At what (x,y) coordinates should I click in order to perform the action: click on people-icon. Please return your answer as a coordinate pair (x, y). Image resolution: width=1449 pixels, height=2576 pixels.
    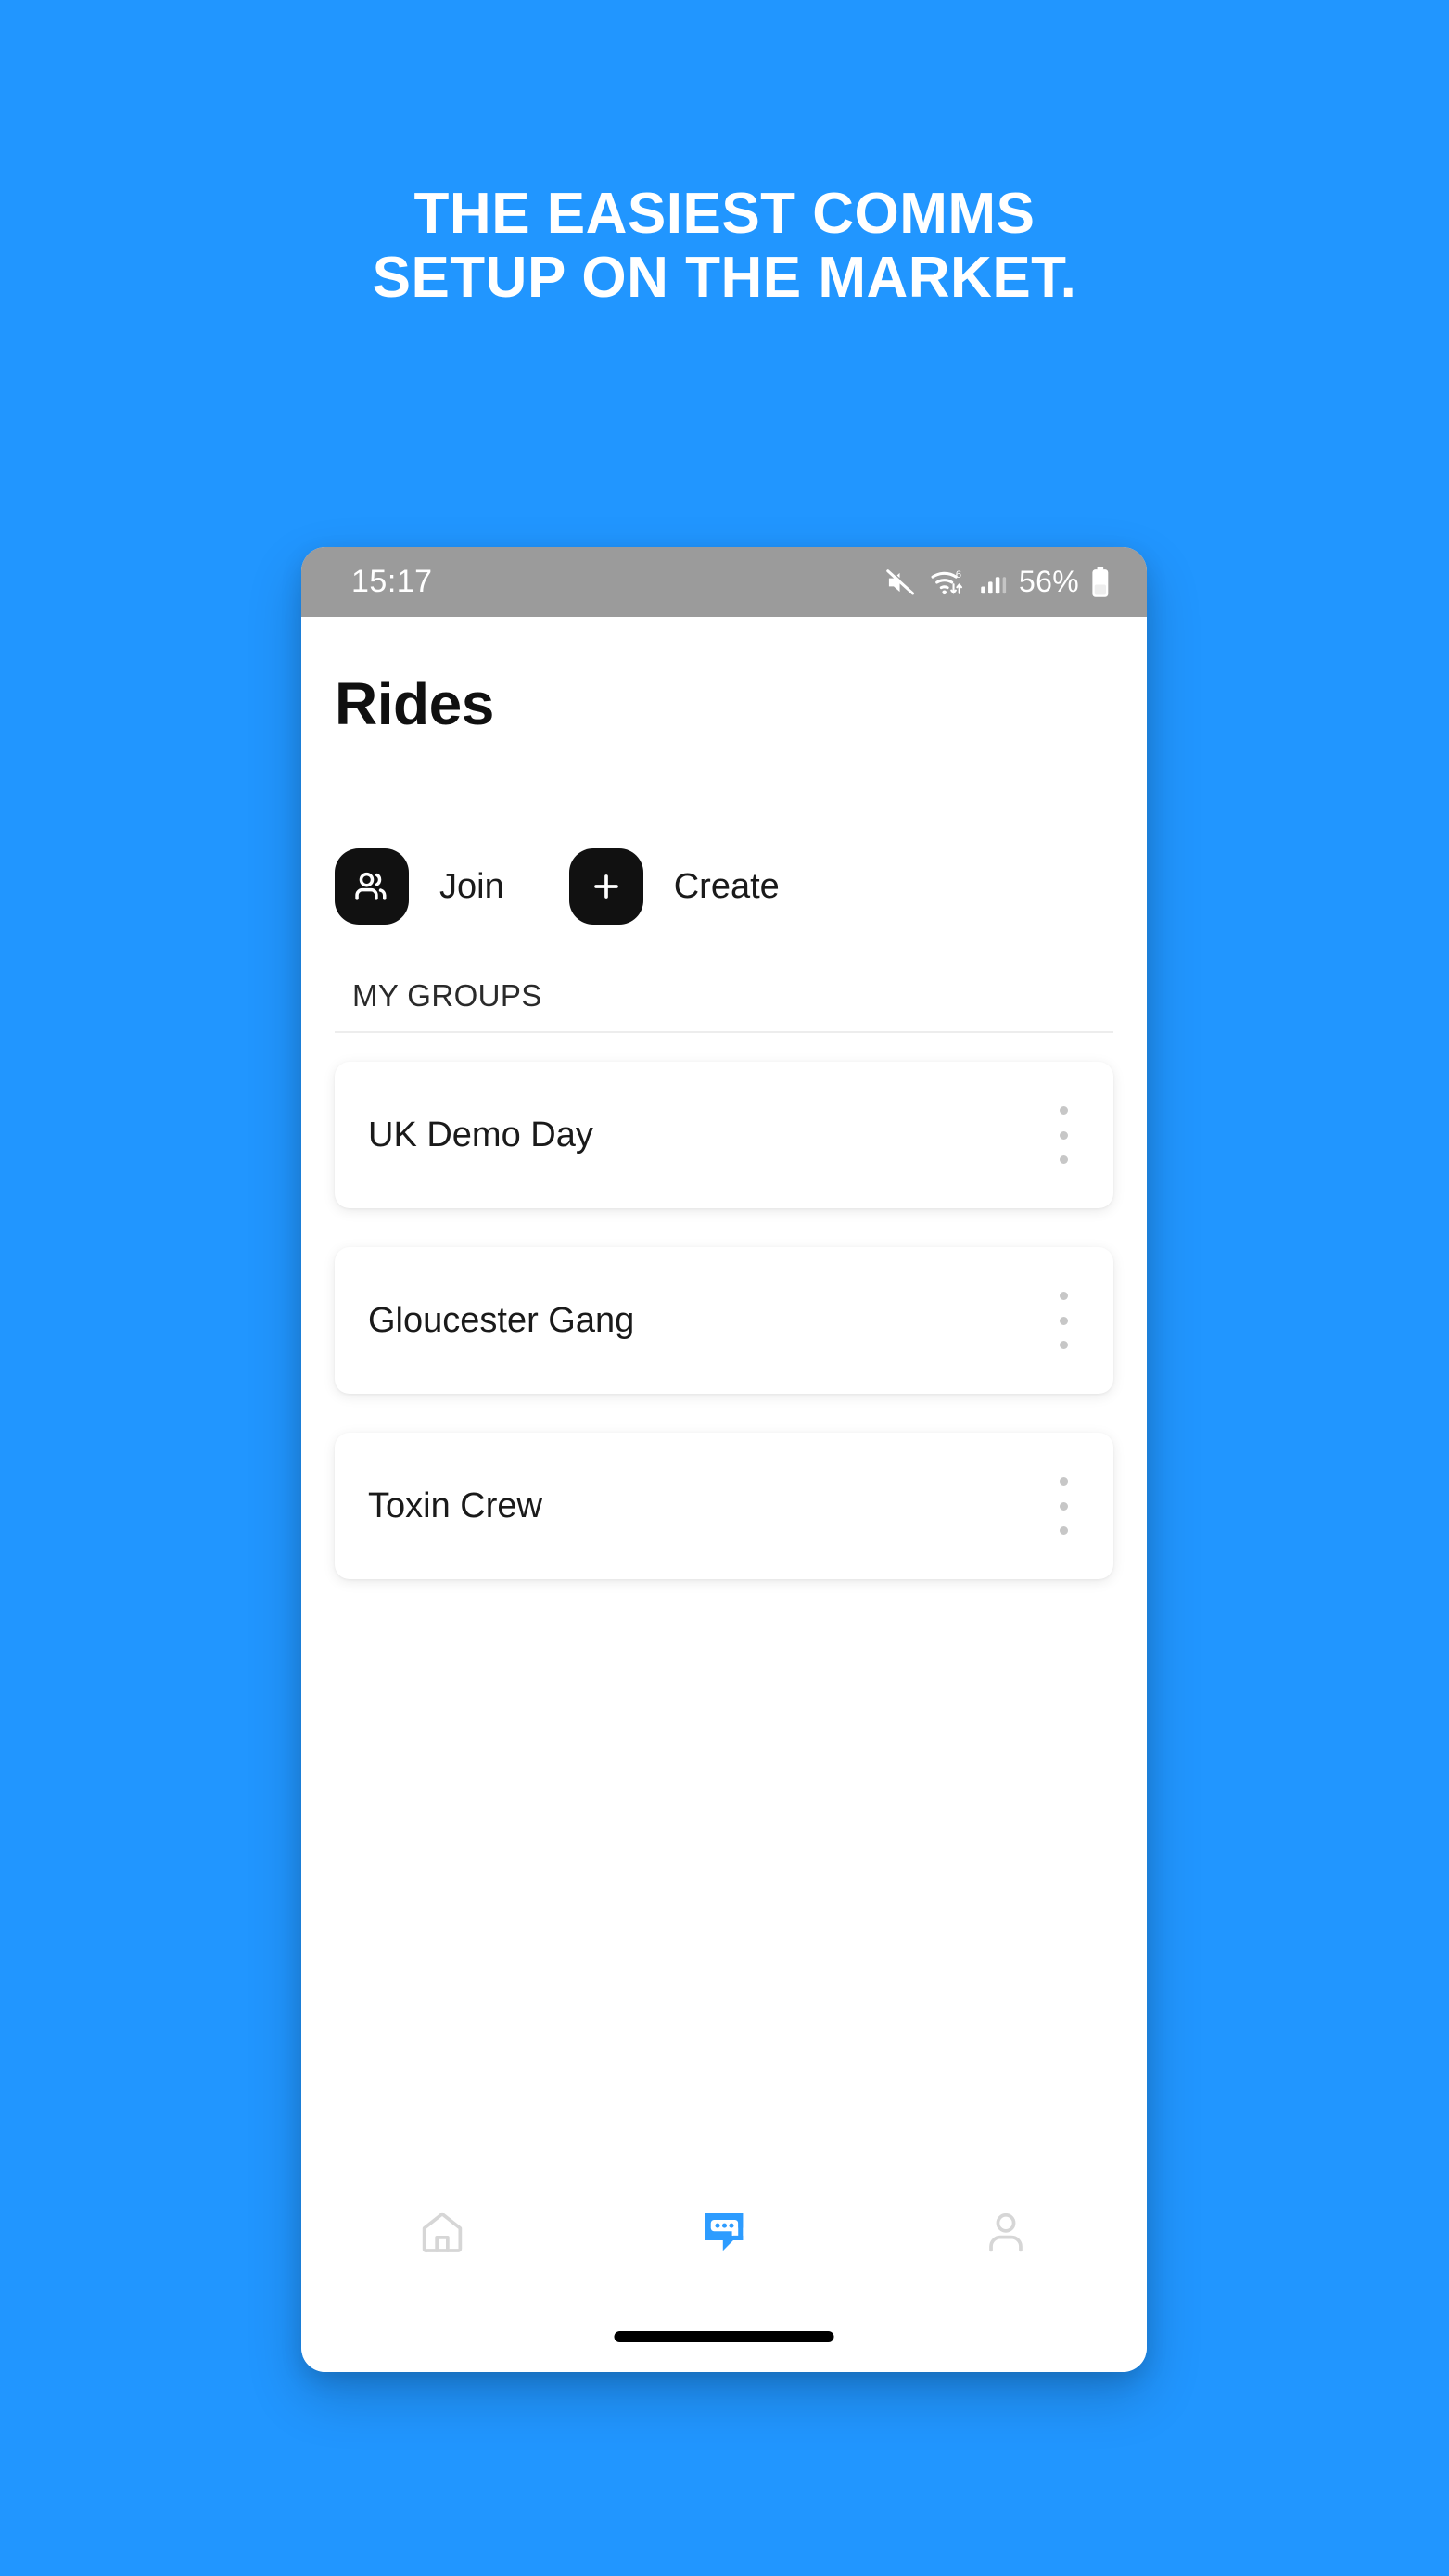
    Looking at the image, I should click on (371, 886).